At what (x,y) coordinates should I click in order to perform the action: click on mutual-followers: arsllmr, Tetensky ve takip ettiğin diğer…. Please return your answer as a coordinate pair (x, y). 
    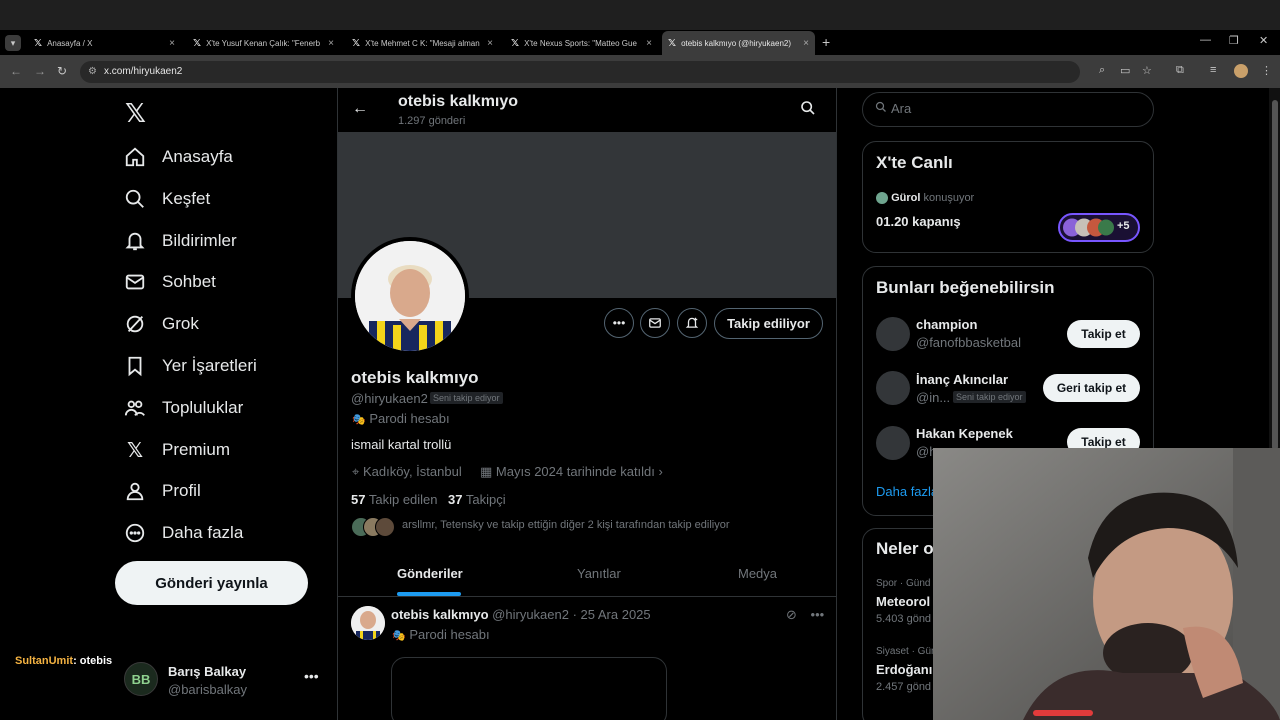
    Looking at the image, I should click on (546, 527).